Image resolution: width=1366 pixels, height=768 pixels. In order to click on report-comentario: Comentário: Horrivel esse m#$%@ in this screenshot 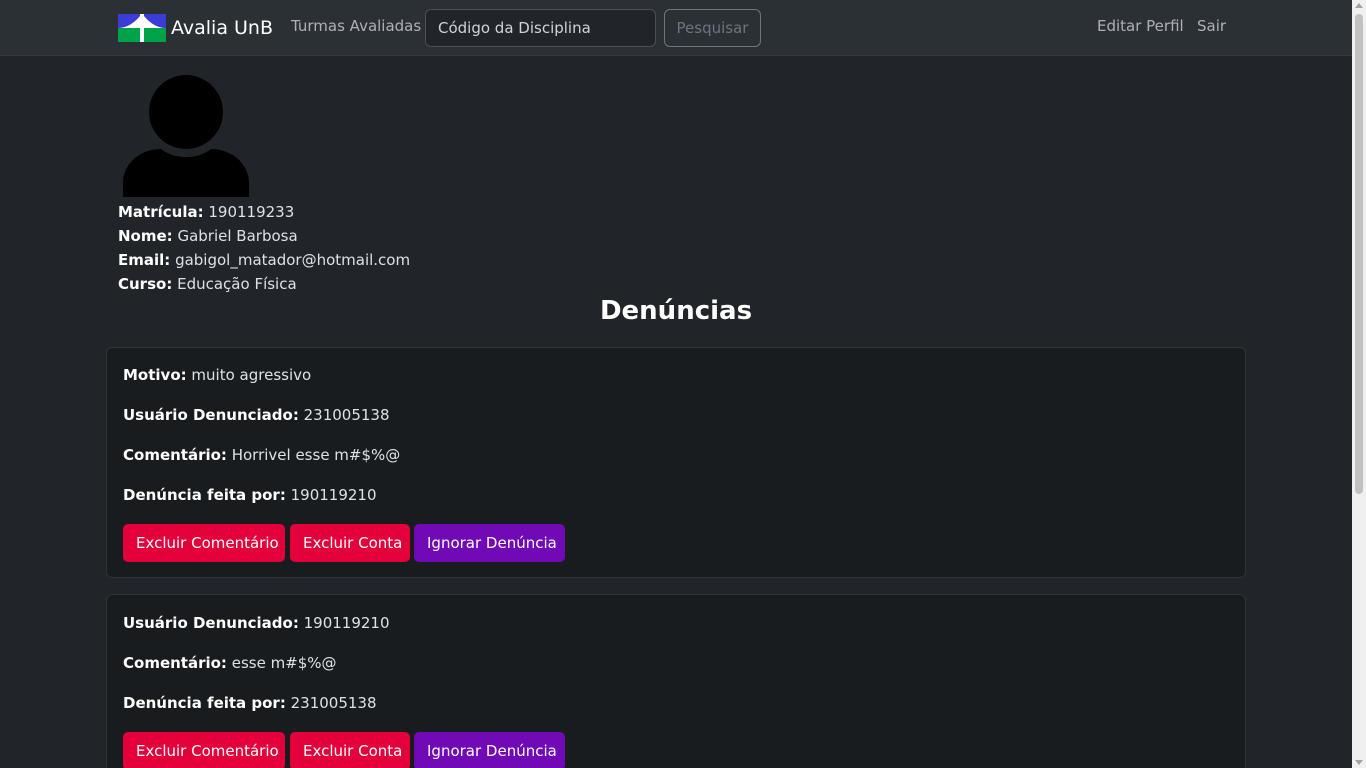, I will do `click(261, 455)`.